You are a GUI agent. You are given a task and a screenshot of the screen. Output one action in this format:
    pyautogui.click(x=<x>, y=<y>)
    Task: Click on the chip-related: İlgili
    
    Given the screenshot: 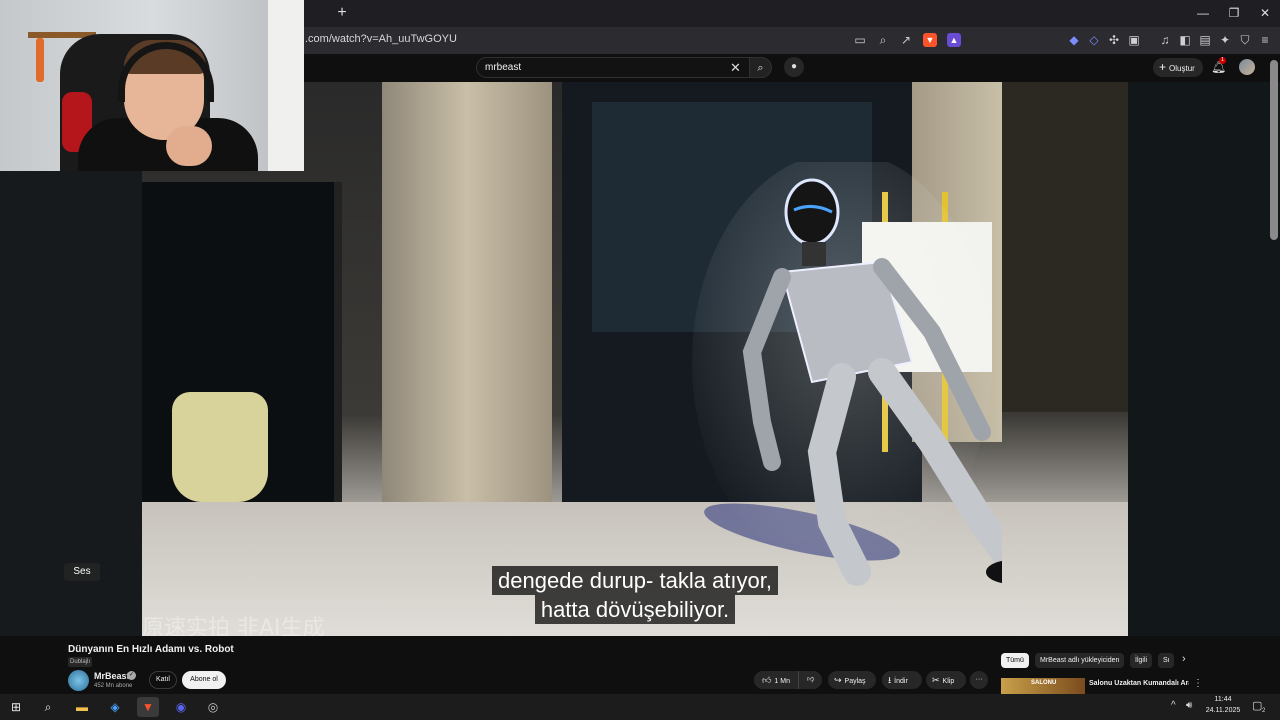 What is the action you would take?
    pyautogui.click(x=1141, y=660)
    